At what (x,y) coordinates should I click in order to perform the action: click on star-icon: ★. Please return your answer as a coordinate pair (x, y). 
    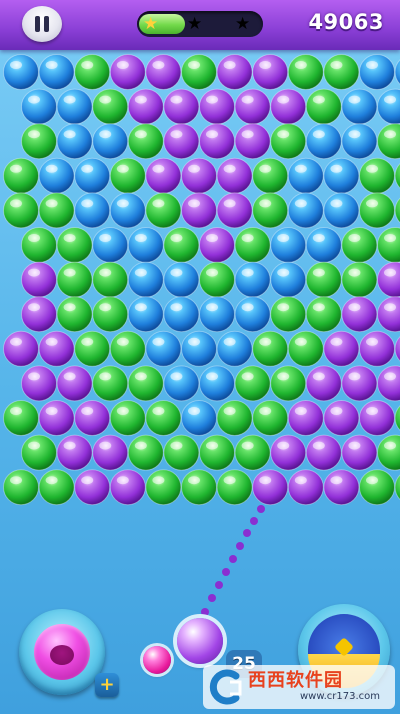
    Looking at the image, I should click on (195, 24).